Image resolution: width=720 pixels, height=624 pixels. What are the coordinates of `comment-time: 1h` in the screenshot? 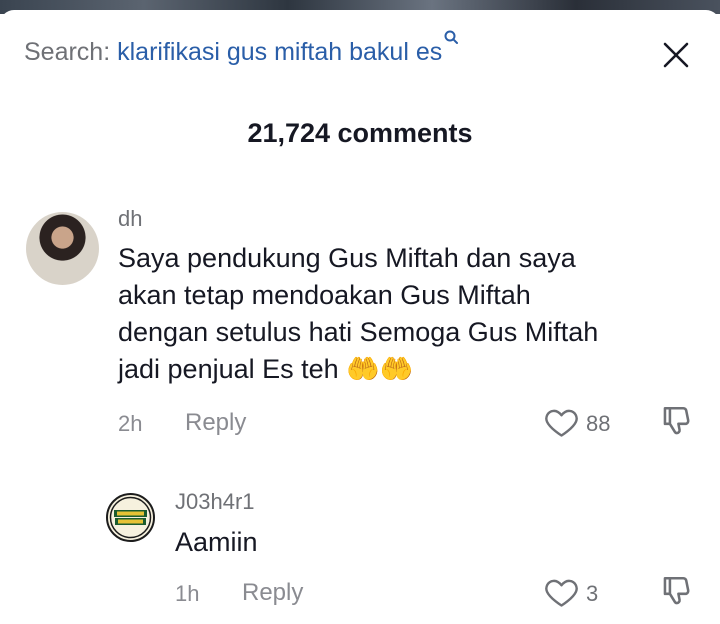 It's located at (187, 593).